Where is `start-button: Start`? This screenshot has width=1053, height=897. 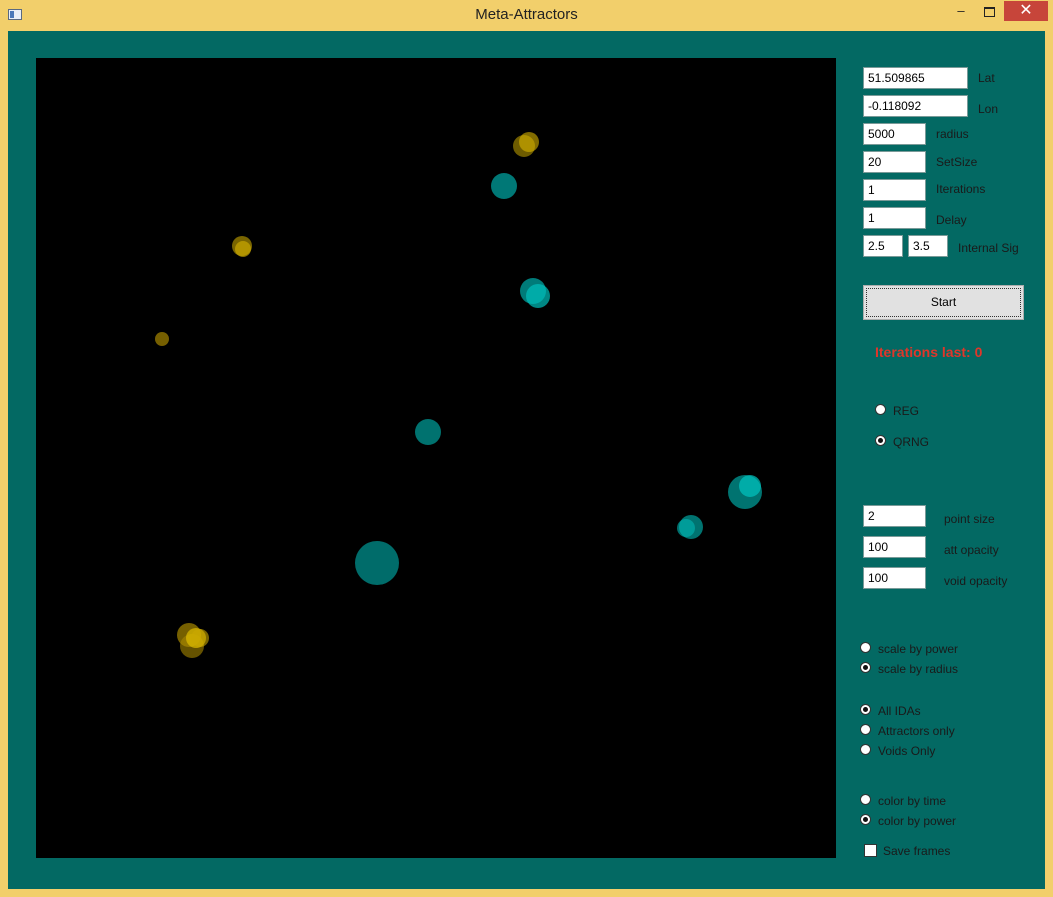
start-button: Start is located at coordinates (943, 302).